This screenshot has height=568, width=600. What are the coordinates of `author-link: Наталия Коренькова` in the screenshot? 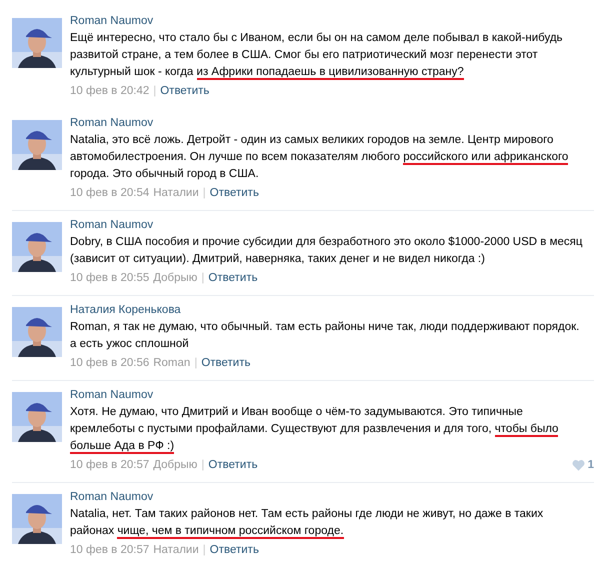 It's located at (125, 310).